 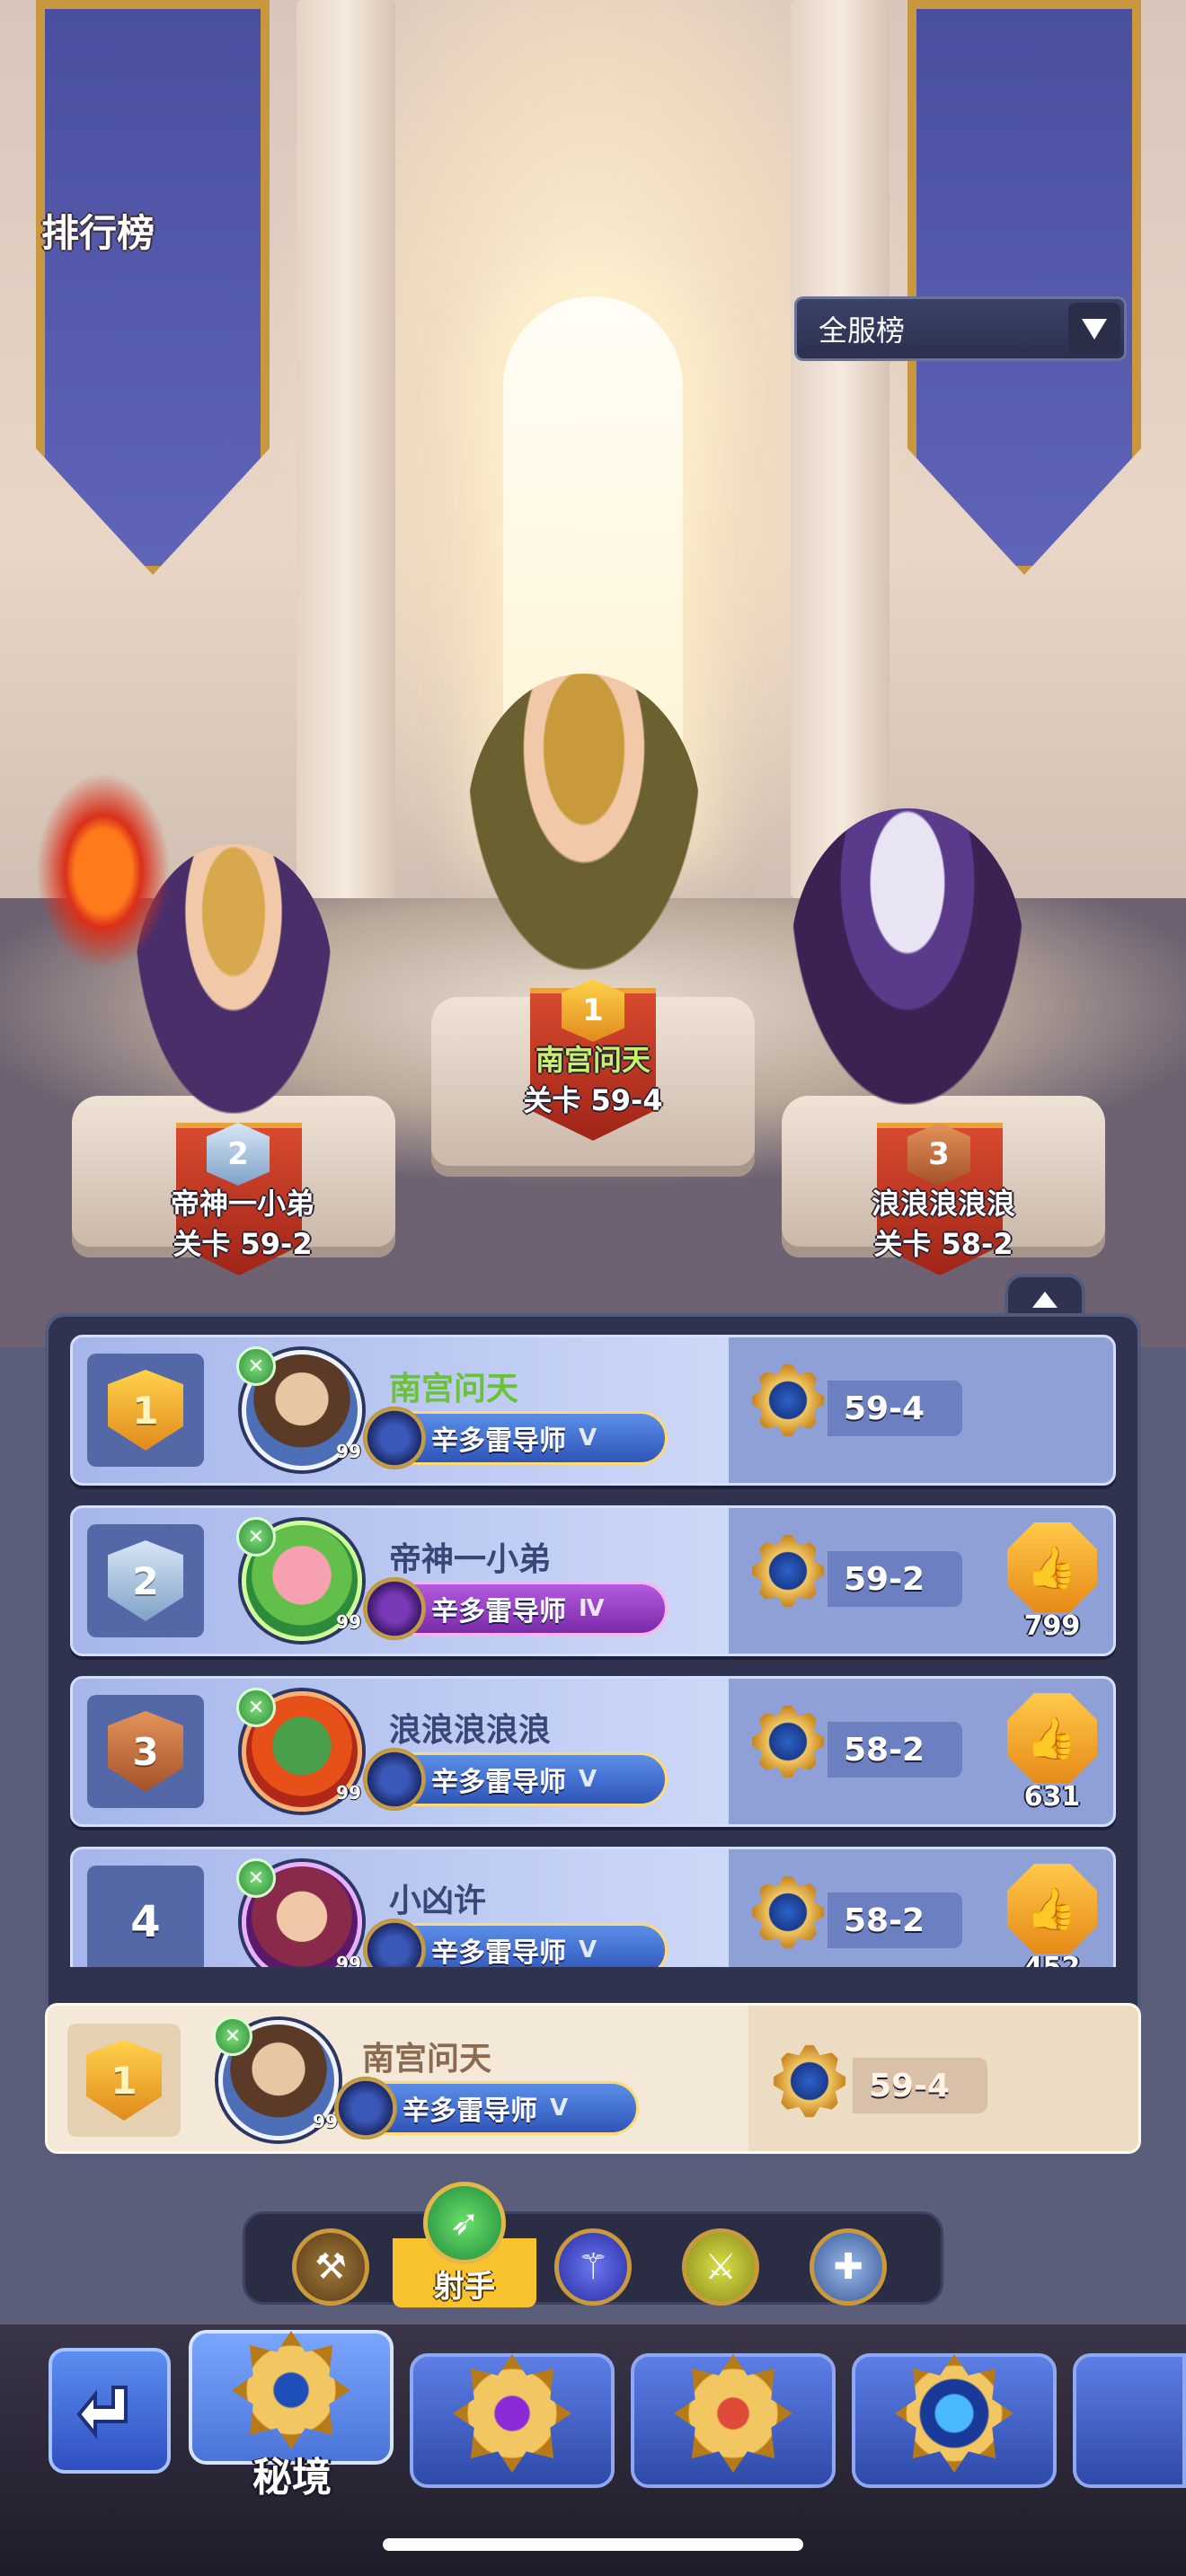 What do you see at coordinates (943, 1224) in the screenshot?
I see `podium-entry-3: 浪浪浪浪浪 关卡 58-2` at bounding box center [943, 1224].